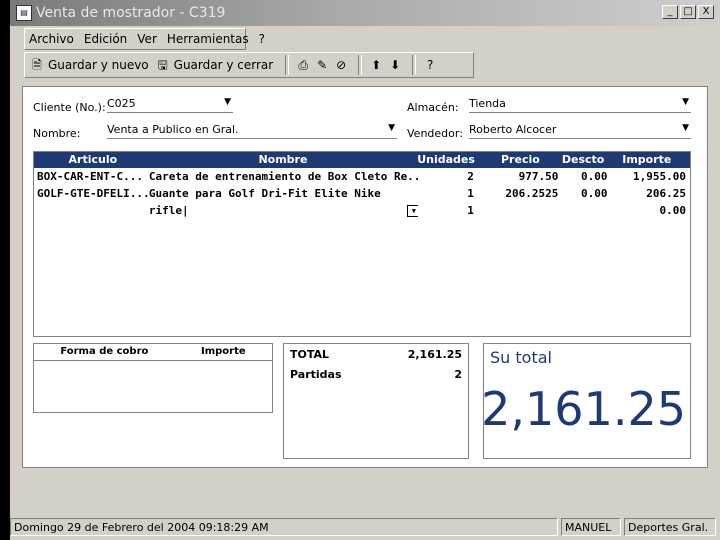 The image size is (720, 540). I want to click on cell-nombre-editing: rifle| ▼, so click(283, 210).